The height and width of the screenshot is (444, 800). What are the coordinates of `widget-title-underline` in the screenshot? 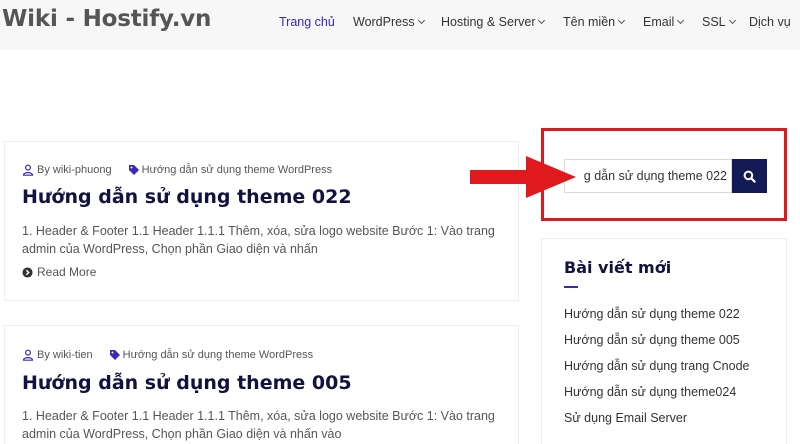 It's located at (571, 287).